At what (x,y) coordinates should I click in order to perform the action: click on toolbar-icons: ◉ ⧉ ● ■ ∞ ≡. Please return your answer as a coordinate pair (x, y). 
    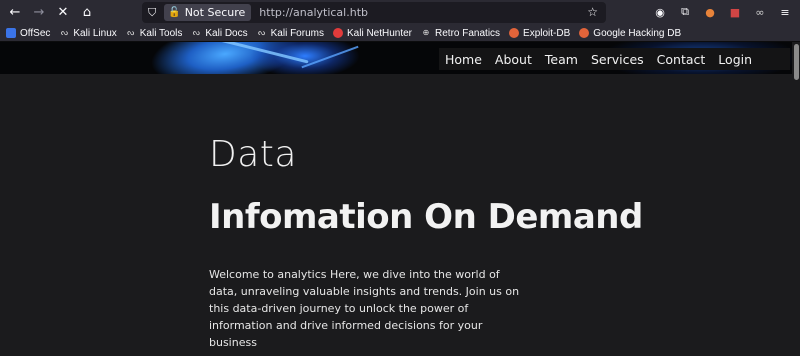
    Looking at the image, I should click on (722, 12).